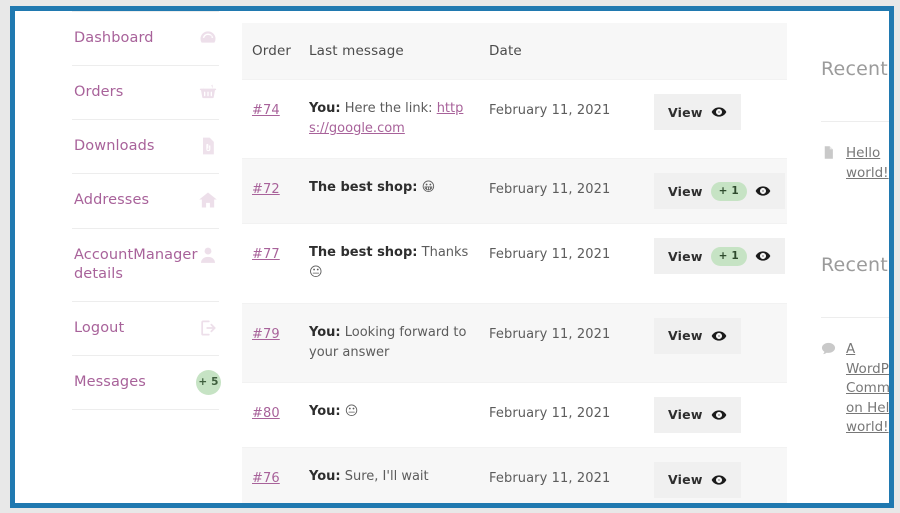 Image resolution: width=900 pixels, height=513 pixels. Describe the element at coordinates (363, 253) in the screenshot. I see `message-author: The best shop:` at that location.